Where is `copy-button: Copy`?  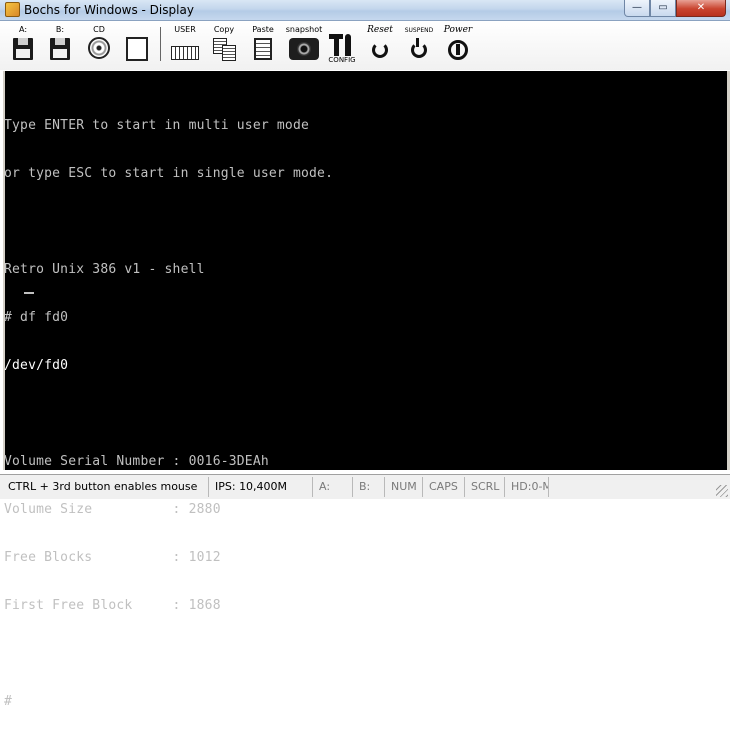 copy-button: Copy is located at coordinates (224, 45).